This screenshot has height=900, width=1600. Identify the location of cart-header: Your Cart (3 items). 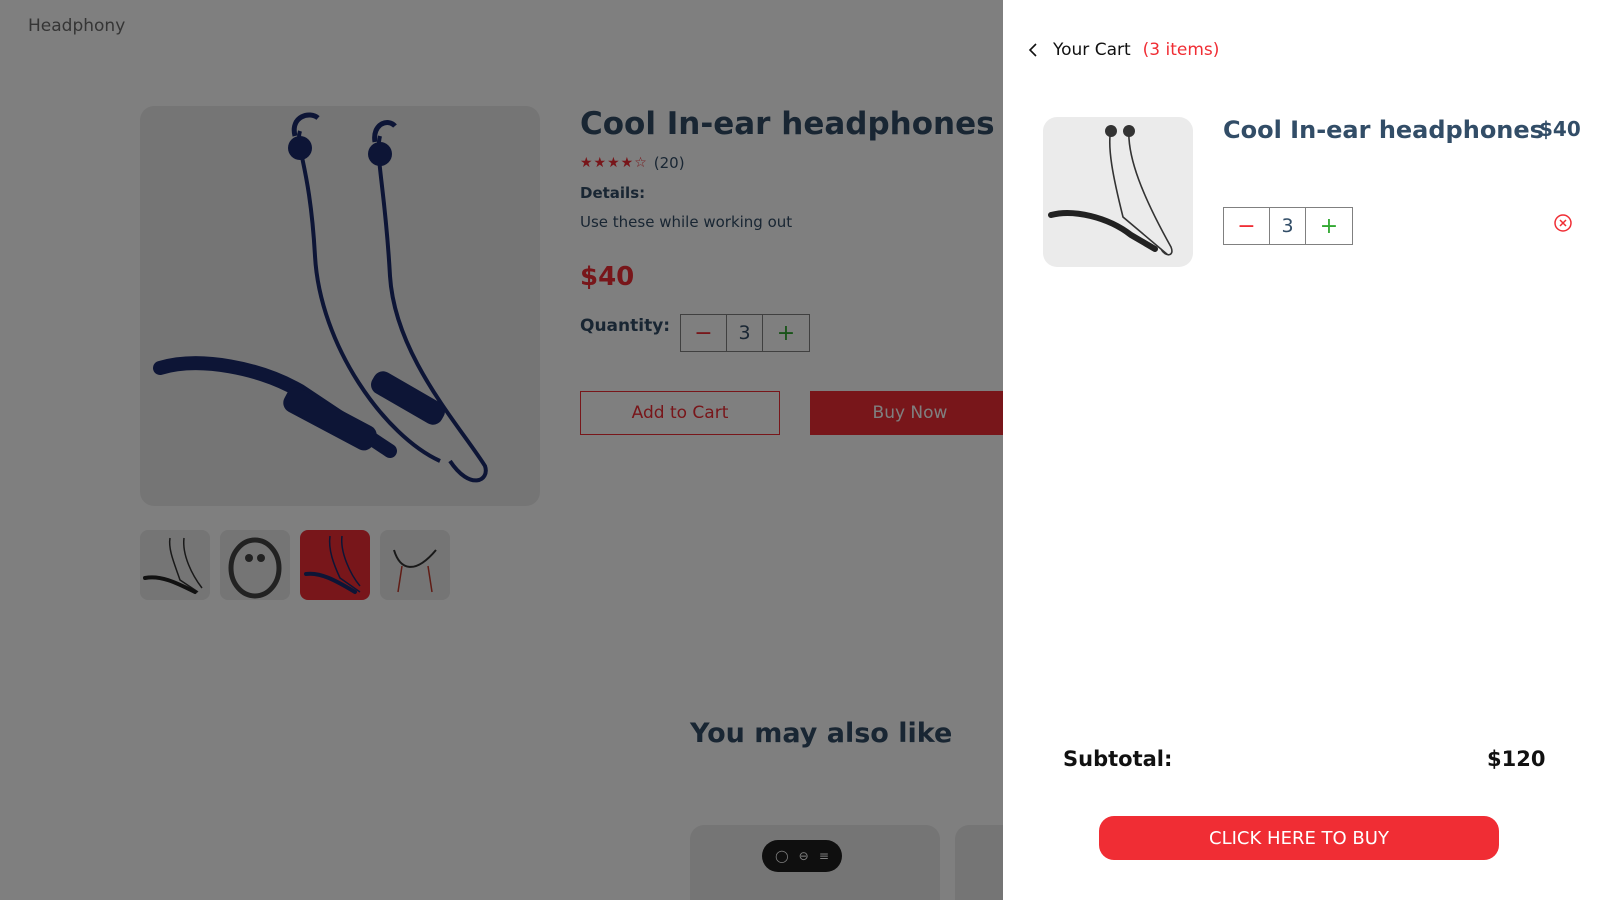
(1121, 50).